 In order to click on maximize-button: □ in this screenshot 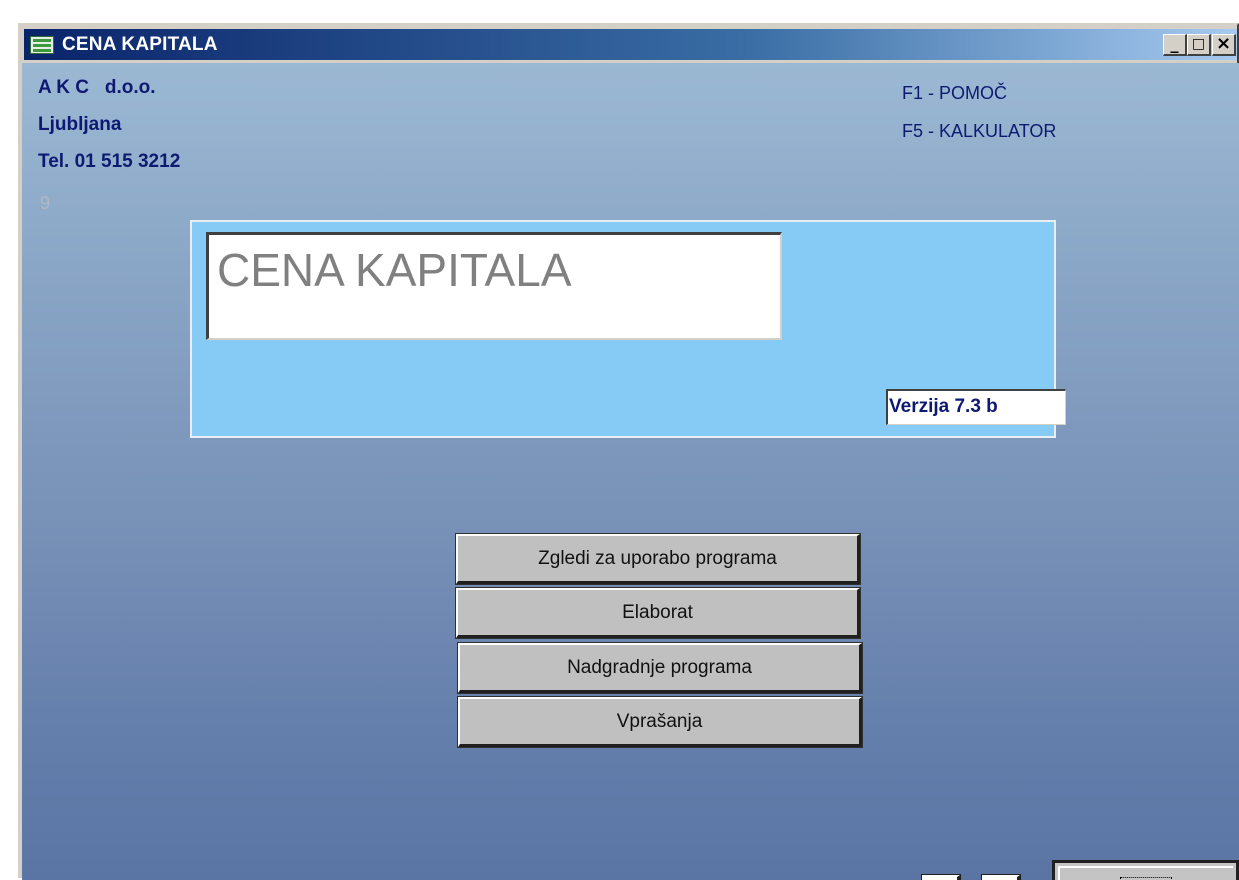, I will do `click(1199, 45)`.